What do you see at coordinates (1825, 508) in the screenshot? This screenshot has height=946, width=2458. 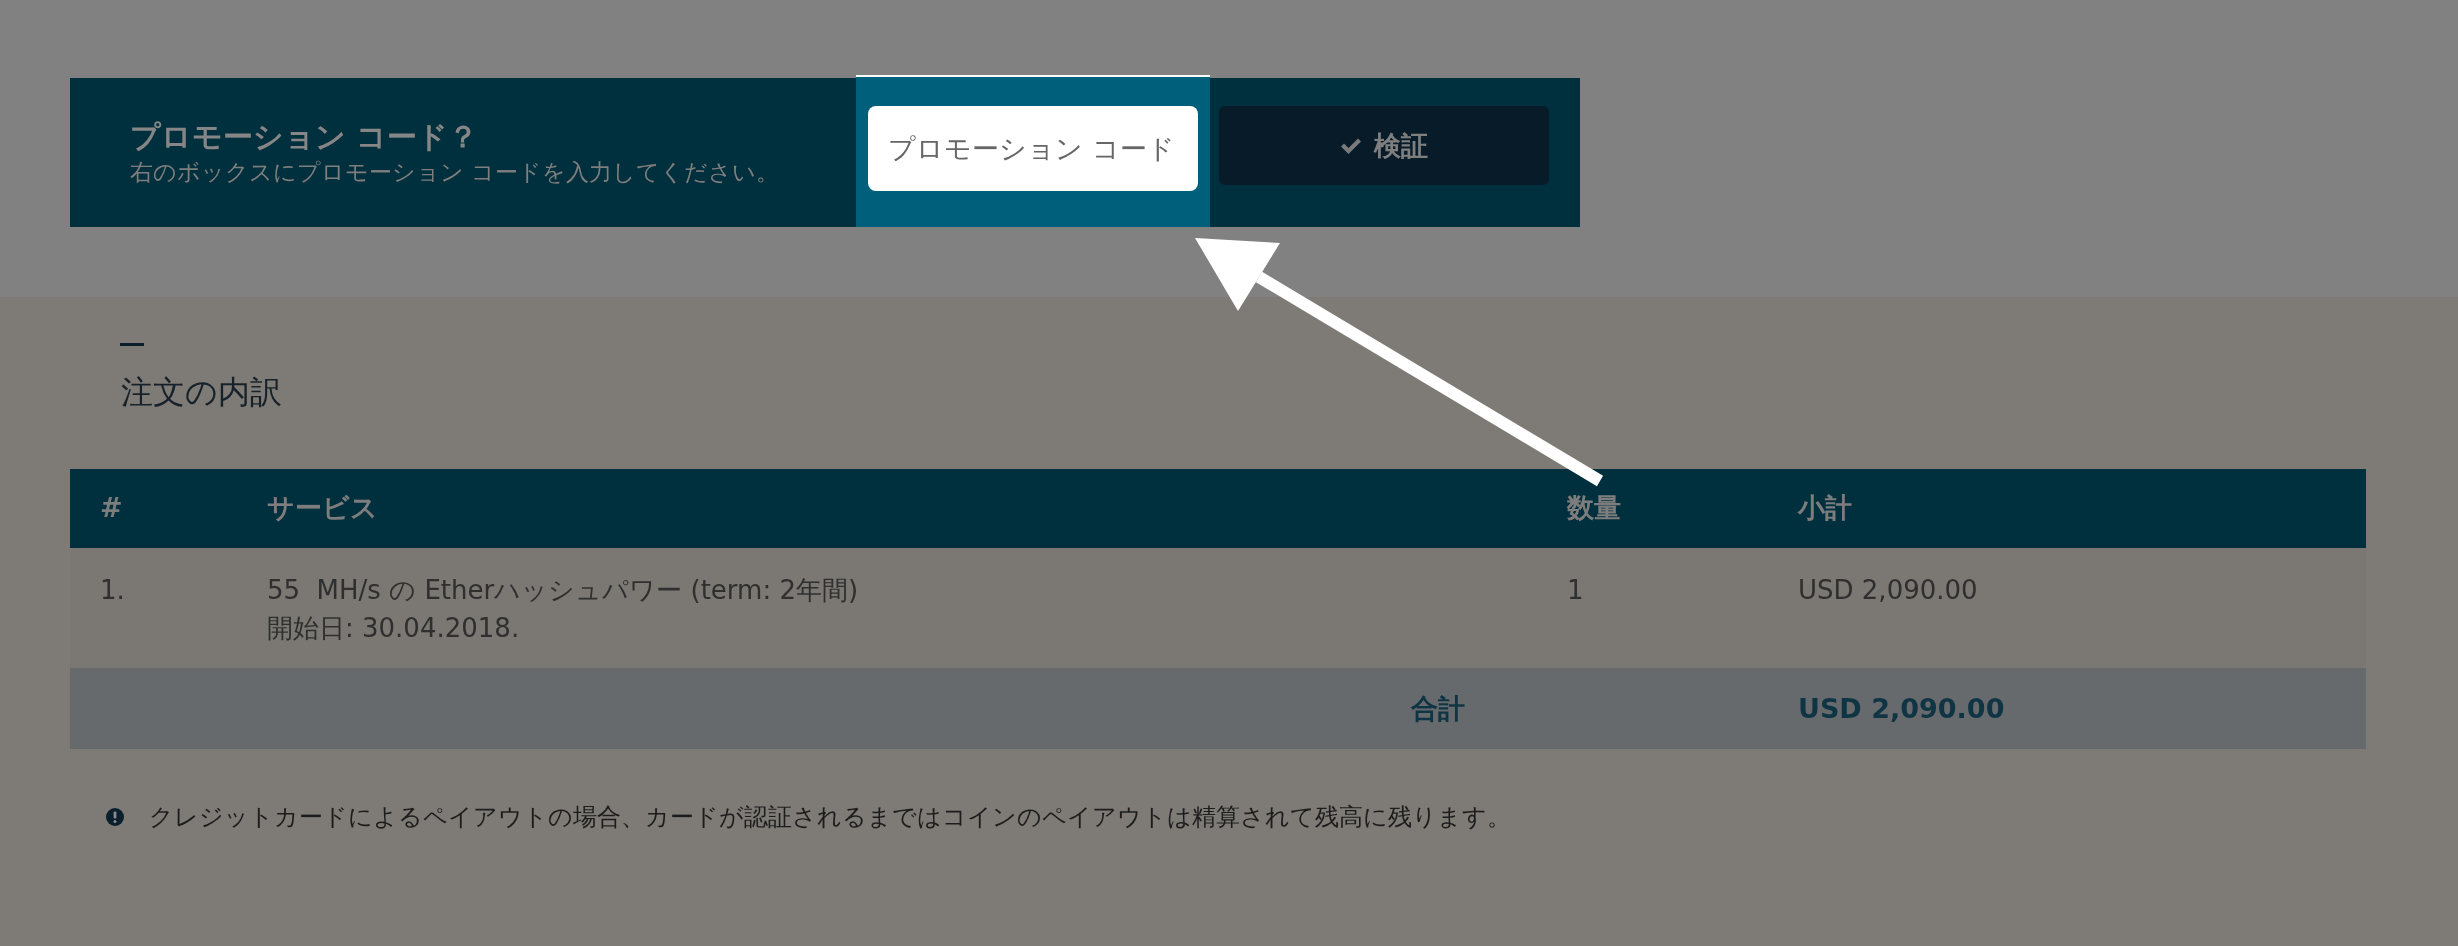 I see `column-header: 小計` at bounding box center [1825, 508].